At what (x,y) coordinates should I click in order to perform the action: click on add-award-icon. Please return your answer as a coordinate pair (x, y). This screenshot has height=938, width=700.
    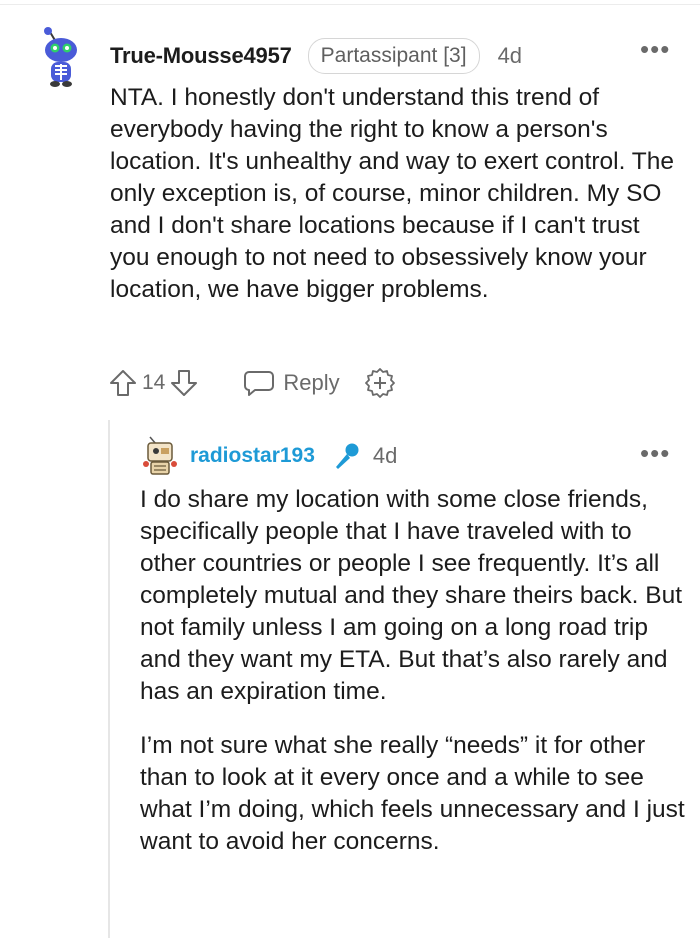
    Looking at the image, I should click on (379, 383).